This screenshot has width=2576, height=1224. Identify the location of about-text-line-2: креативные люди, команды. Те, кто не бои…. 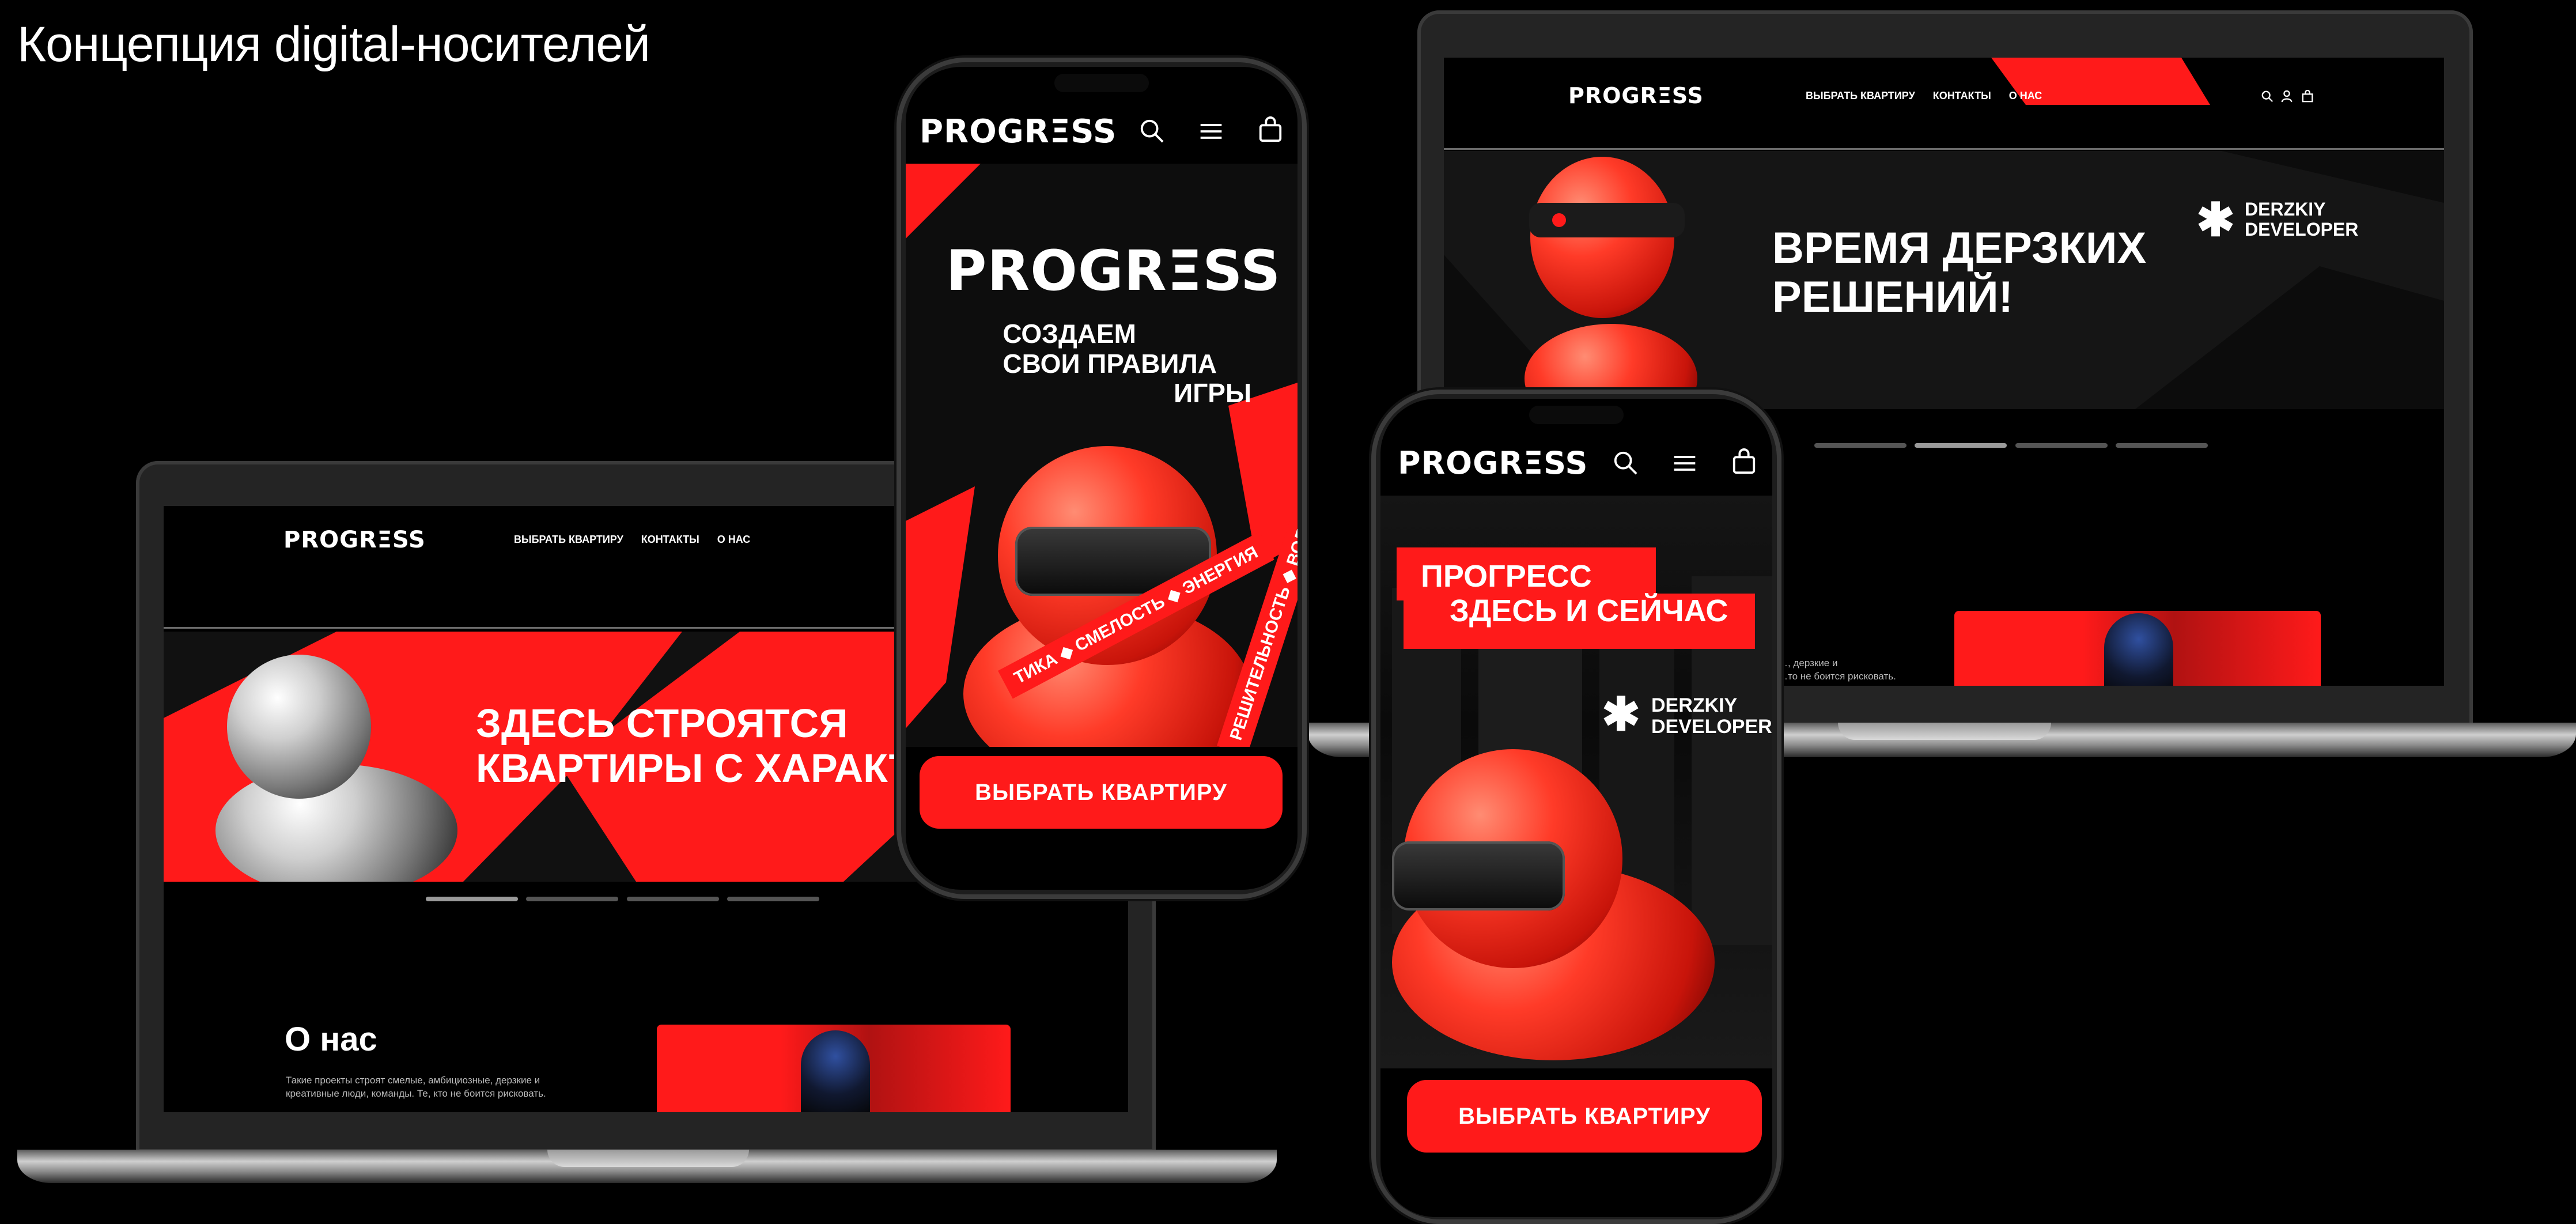
(416, 1093).